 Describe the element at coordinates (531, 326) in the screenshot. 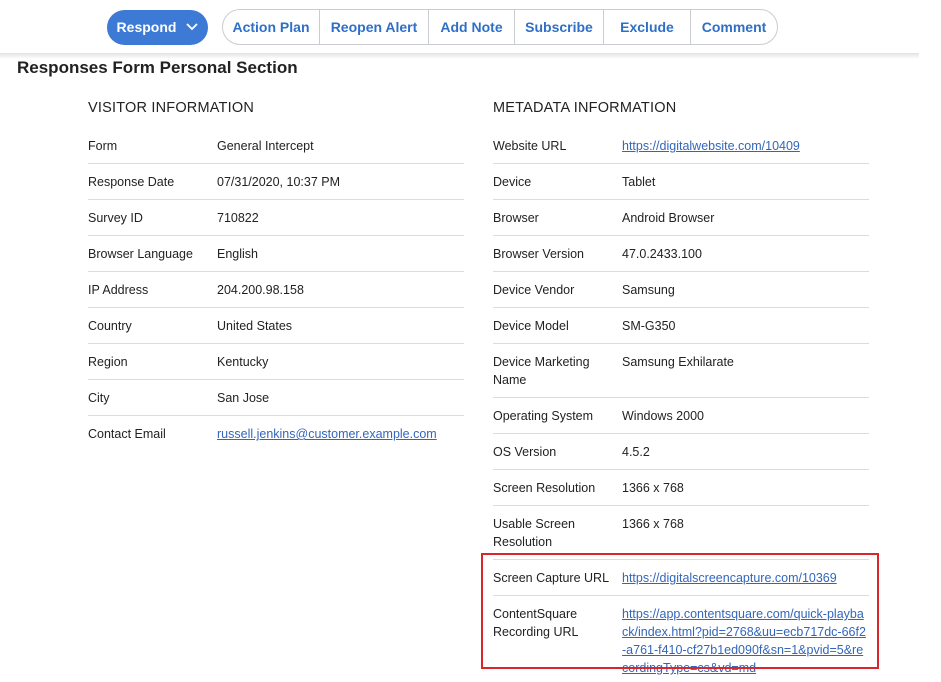

I see `row-label: Device Model` at that location.